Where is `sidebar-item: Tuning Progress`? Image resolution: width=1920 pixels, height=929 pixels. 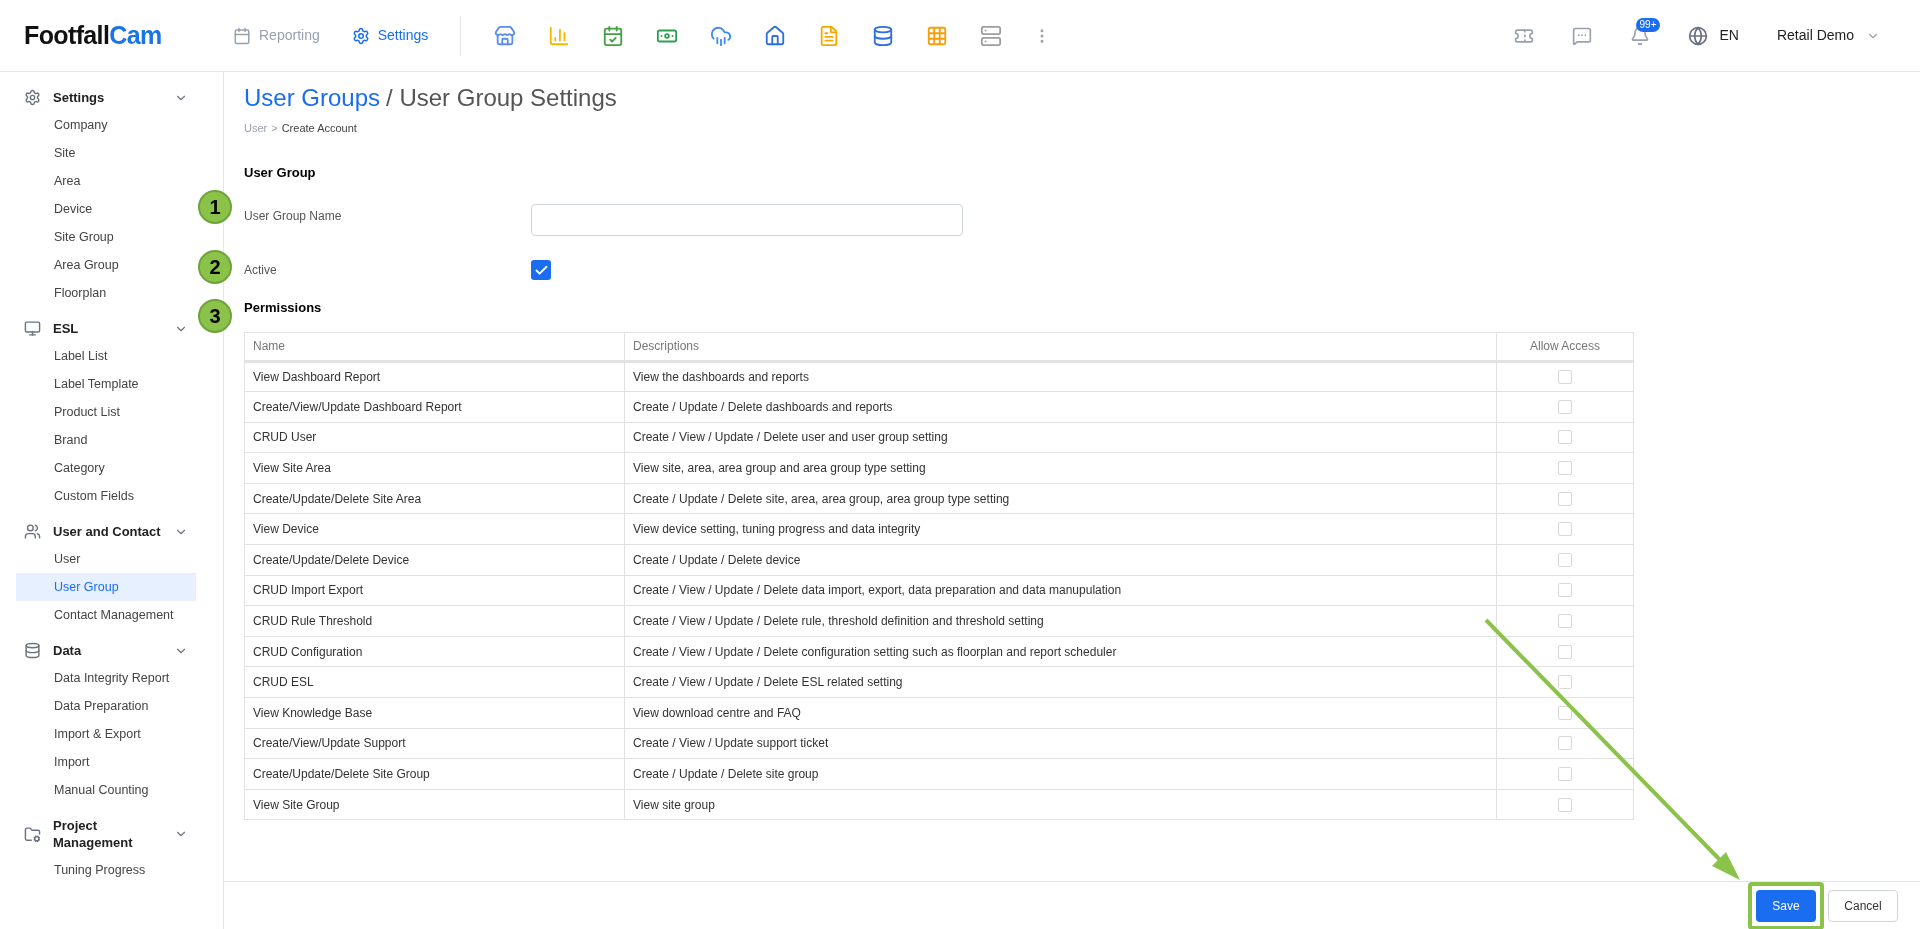
sidebar-item: Tuning Progress is located at coordinates (106, 870).